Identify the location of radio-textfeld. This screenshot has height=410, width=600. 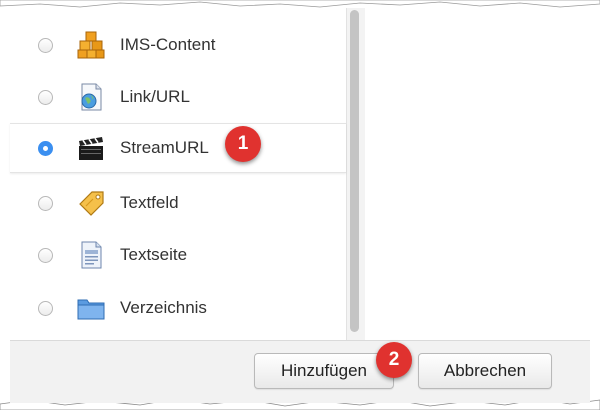
(45, 203).